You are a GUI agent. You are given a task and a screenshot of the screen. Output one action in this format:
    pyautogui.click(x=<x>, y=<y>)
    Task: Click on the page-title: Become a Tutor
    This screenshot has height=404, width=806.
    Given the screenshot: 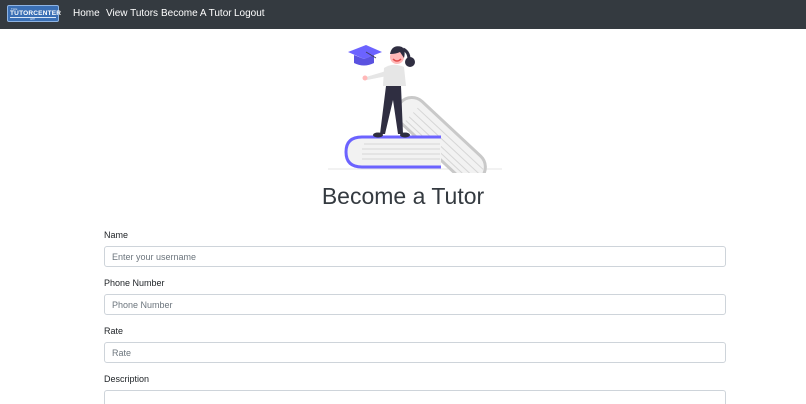 What is the action you would take?
    pyautogui.click(x=403, y=196)
    